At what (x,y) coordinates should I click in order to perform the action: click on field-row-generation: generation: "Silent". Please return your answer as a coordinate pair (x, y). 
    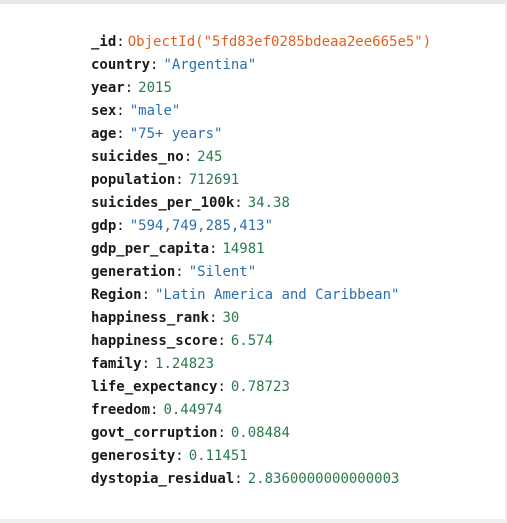
    Looking at the image, I should click on (293, 272).